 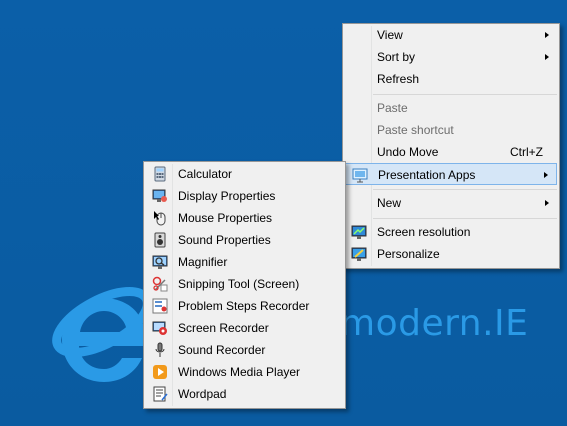 I want to click on brand-text: modern.IE, so click(x=434, y=323).